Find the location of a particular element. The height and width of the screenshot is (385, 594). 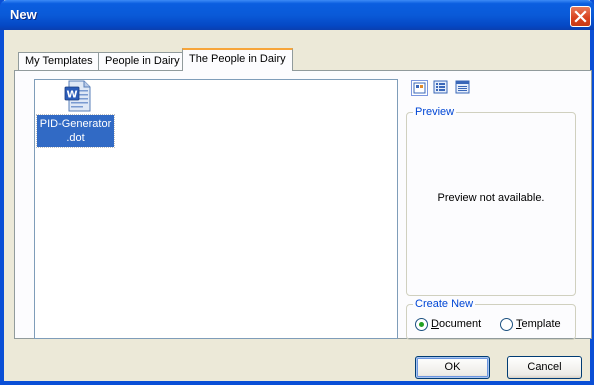

radio-selected-dot is located at coordinates (421, 324).